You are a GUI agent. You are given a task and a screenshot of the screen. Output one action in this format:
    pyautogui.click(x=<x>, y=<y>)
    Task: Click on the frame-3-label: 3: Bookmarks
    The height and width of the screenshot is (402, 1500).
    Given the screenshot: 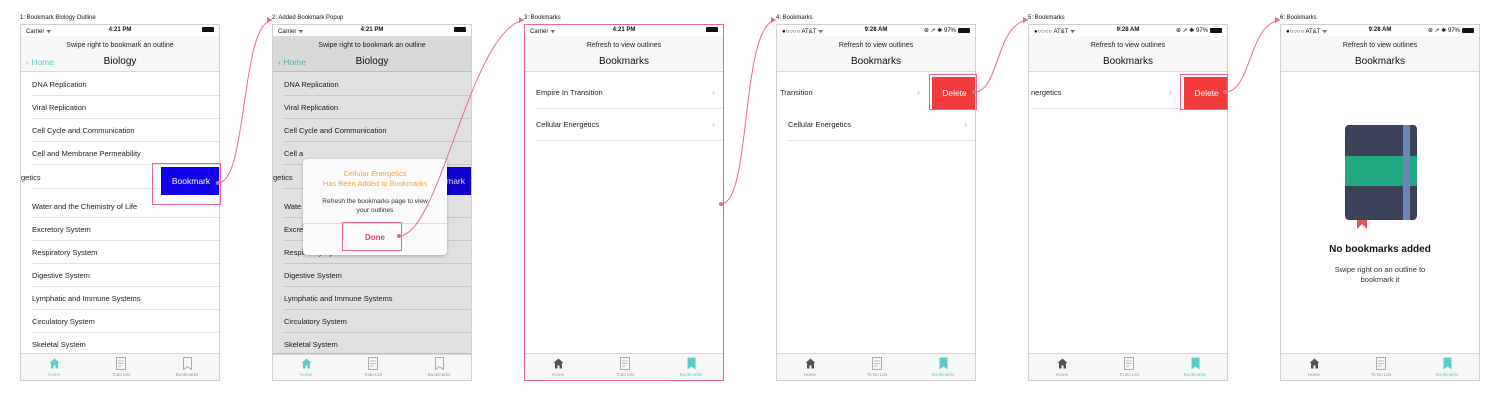 What is the action you would take?
    pyautogui.click(x=542, y=18)
    